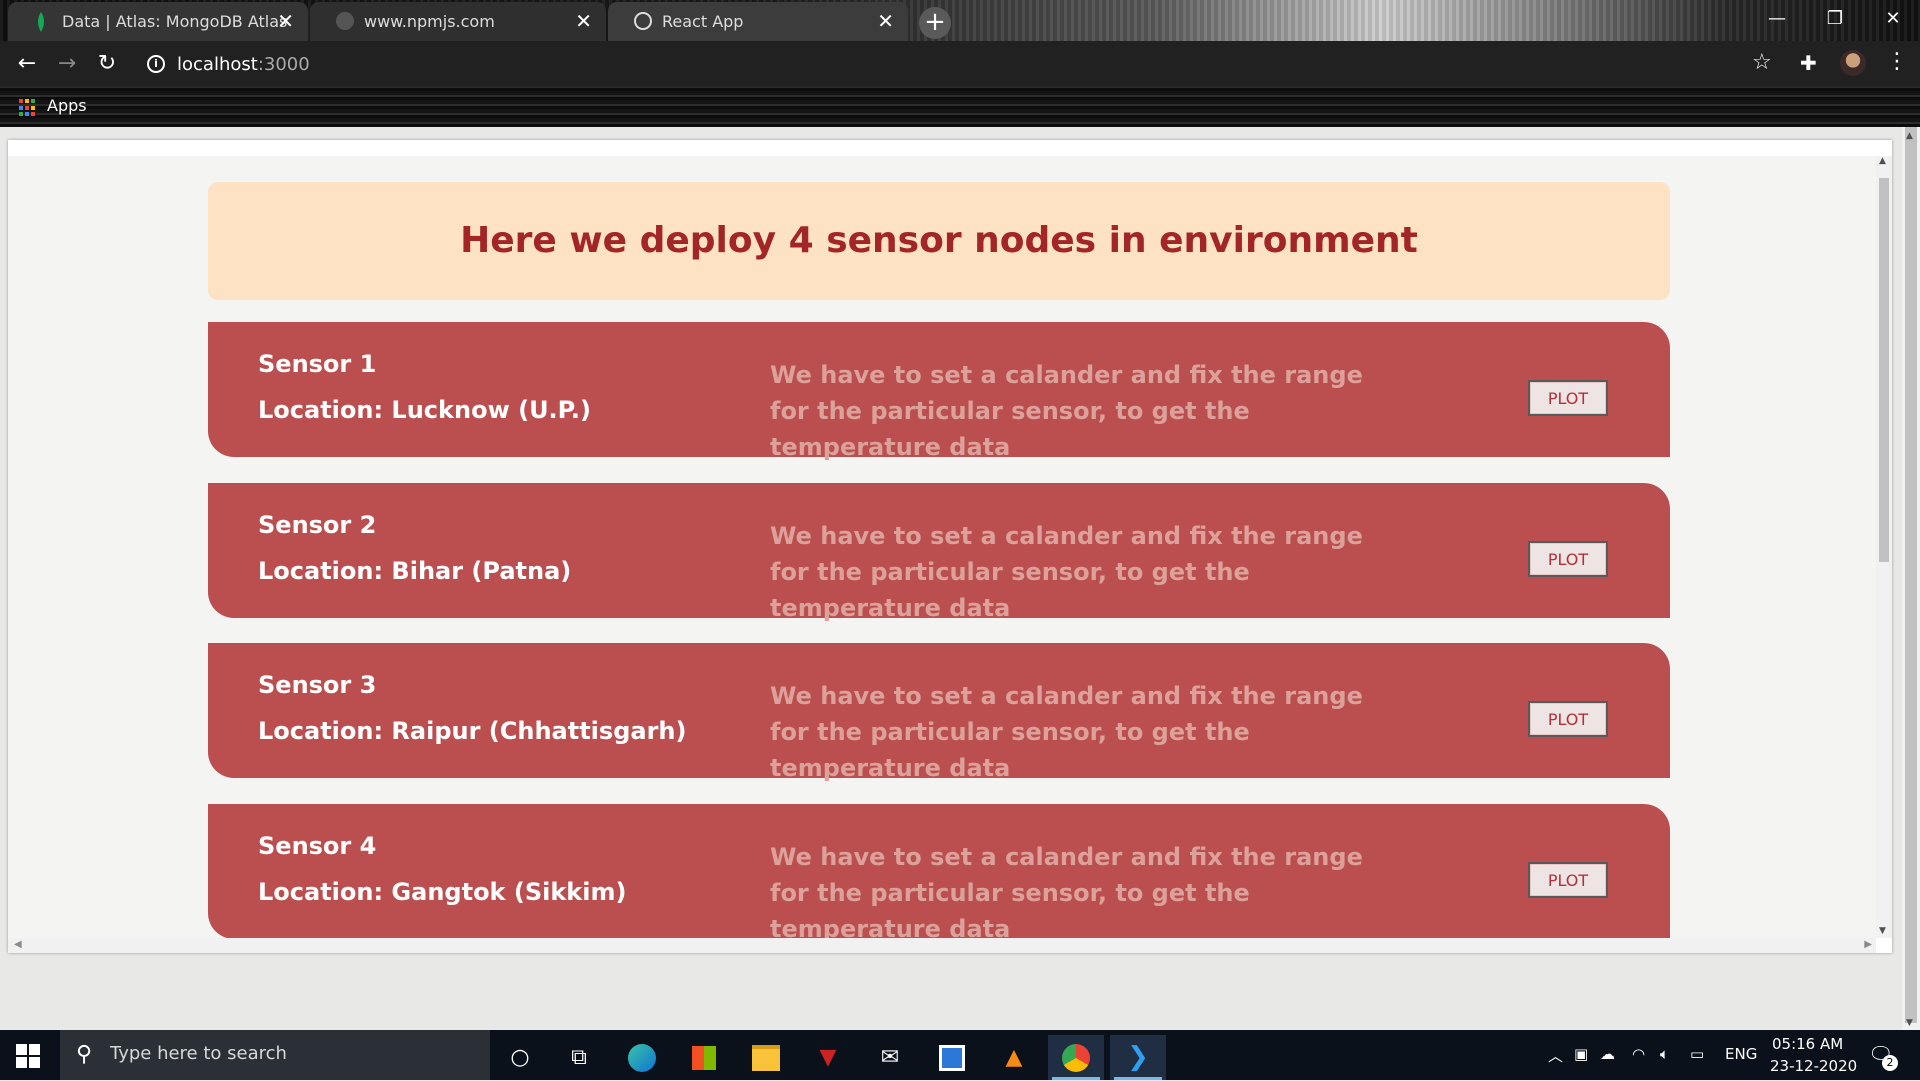 The image size is (1920, 1081). Describe the element at coordinates (942, 945) in the screenshot. I see `inner-horizontal-scrollbar: ◀ ▶` at that location.